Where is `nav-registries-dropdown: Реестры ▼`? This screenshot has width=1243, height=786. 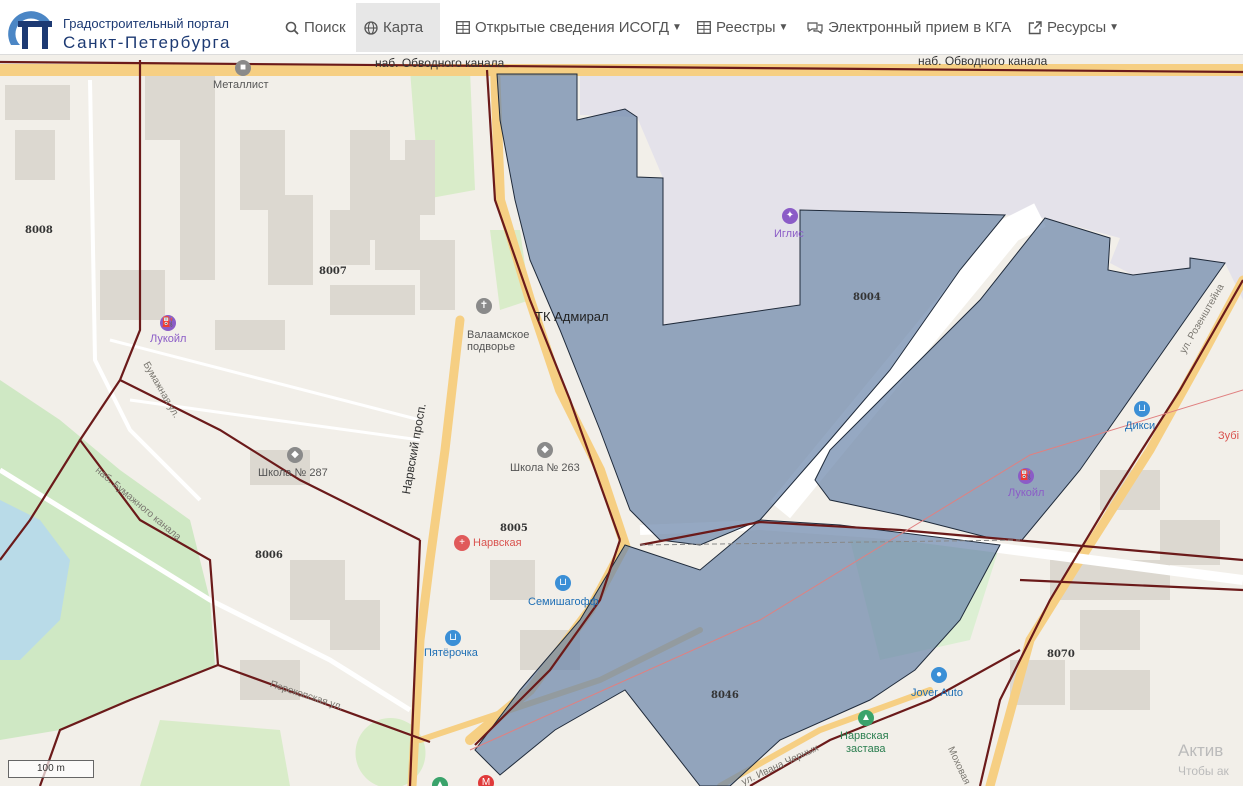
nav-registries-dropdown: Реестры ▼ is located at coordinates (742, 27).